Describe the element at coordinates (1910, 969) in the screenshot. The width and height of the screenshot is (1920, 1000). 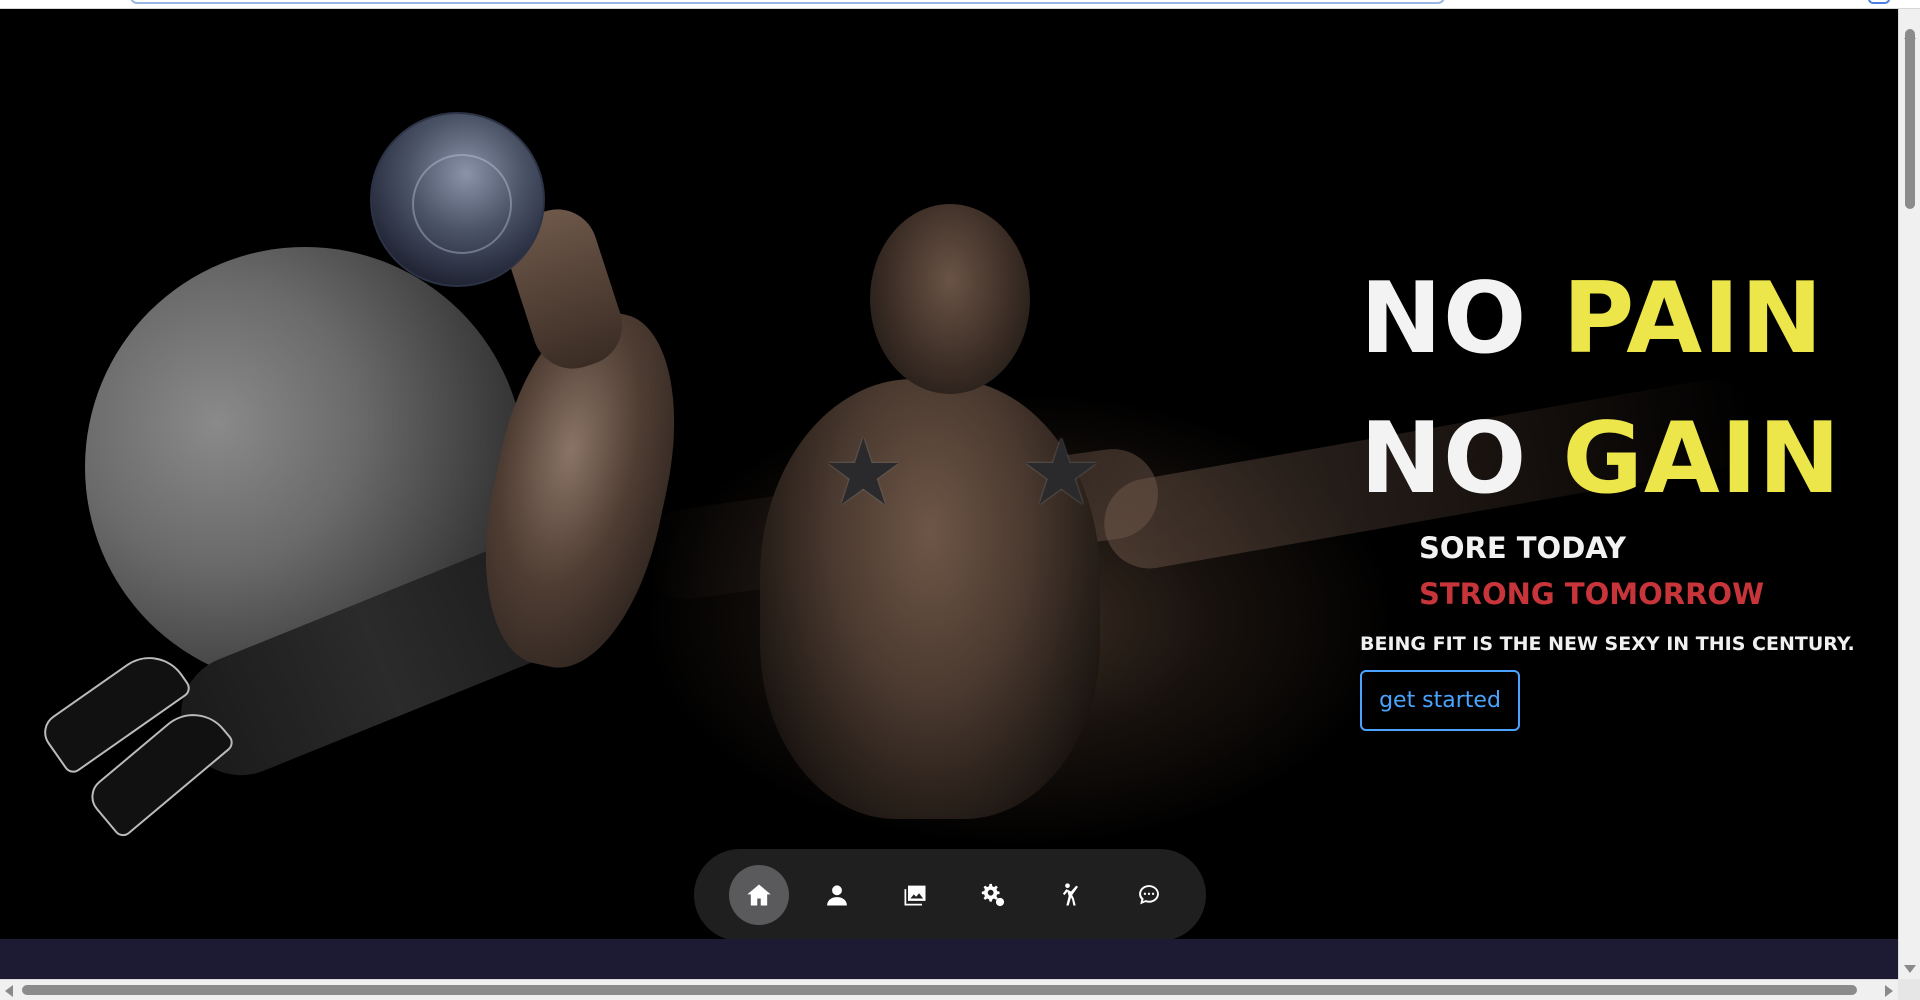
I see `scroll-down-arrow-icon` at that location.